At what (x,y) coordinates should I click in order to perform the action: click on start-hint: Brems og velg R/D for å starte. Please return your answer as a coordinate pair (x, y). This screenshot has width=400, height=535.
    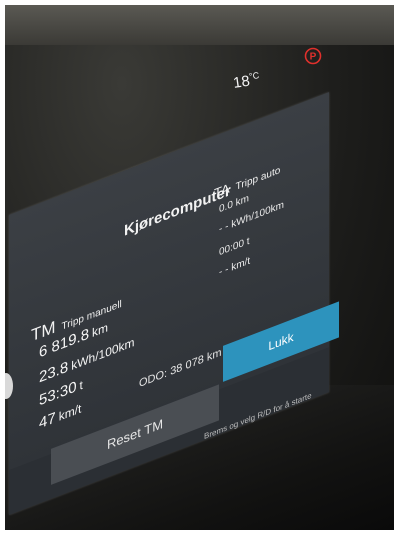
    Looking at the image, I should click on (258, 416).